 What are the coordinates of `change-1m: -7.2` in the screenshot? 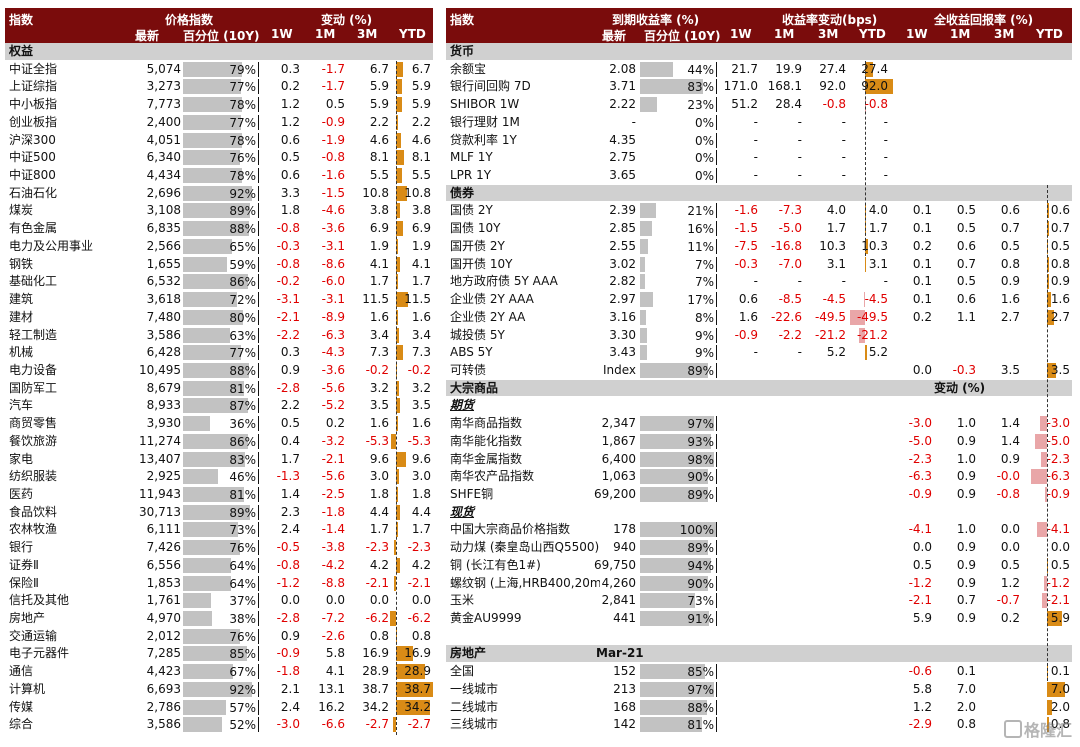 It's located at (333, 618).